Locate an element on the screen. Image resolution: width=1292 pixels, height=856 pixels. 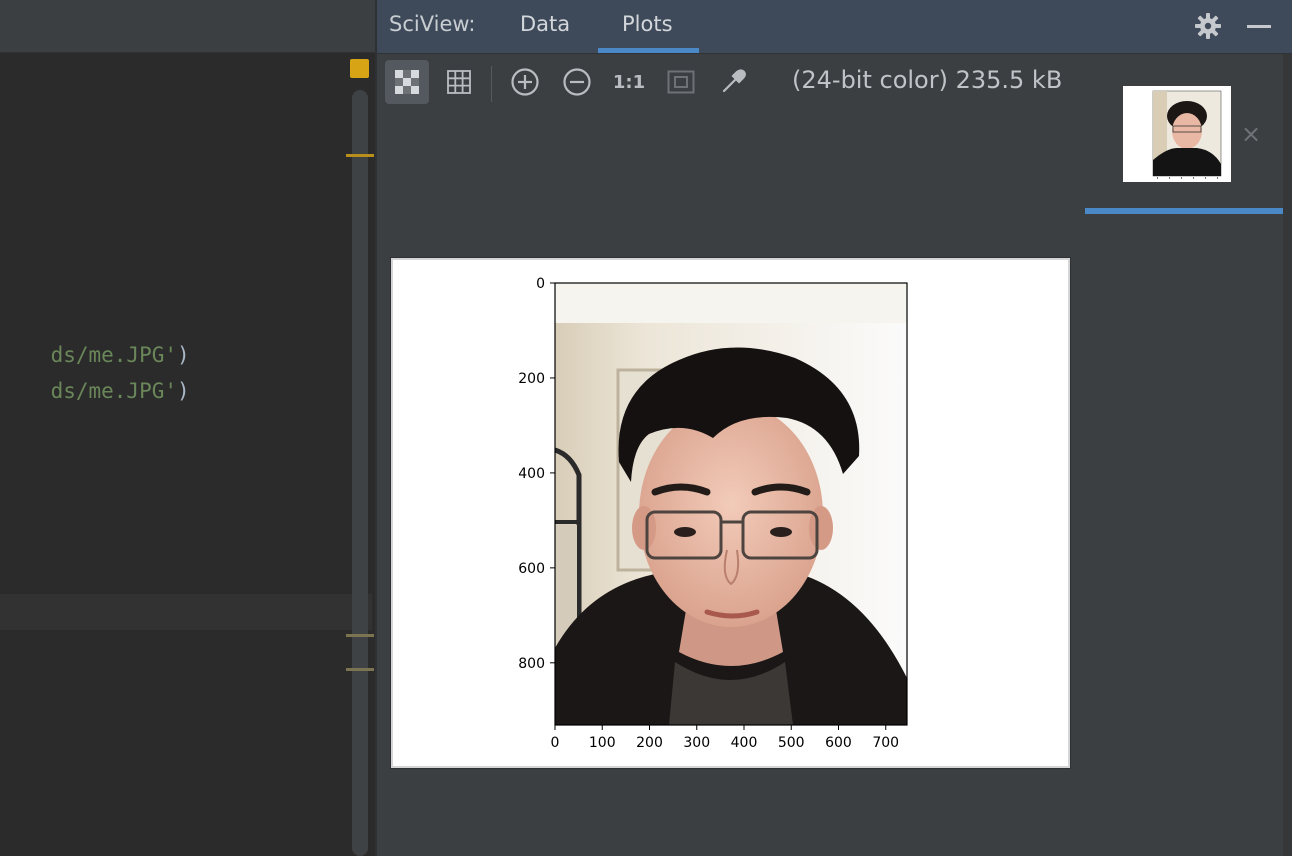
y-tick-label: 200 is located at coordinates (531, 379).